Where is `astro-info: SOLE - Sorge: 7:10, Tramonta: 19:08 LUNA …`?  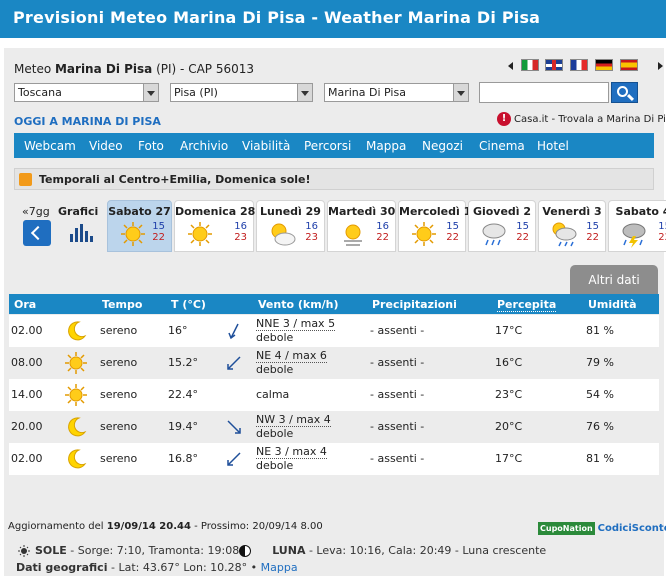 astro-info: SOLE - Sorge: 7:10, Tramonta: 19:08 LUNA … is located at coordinates (282, 550).